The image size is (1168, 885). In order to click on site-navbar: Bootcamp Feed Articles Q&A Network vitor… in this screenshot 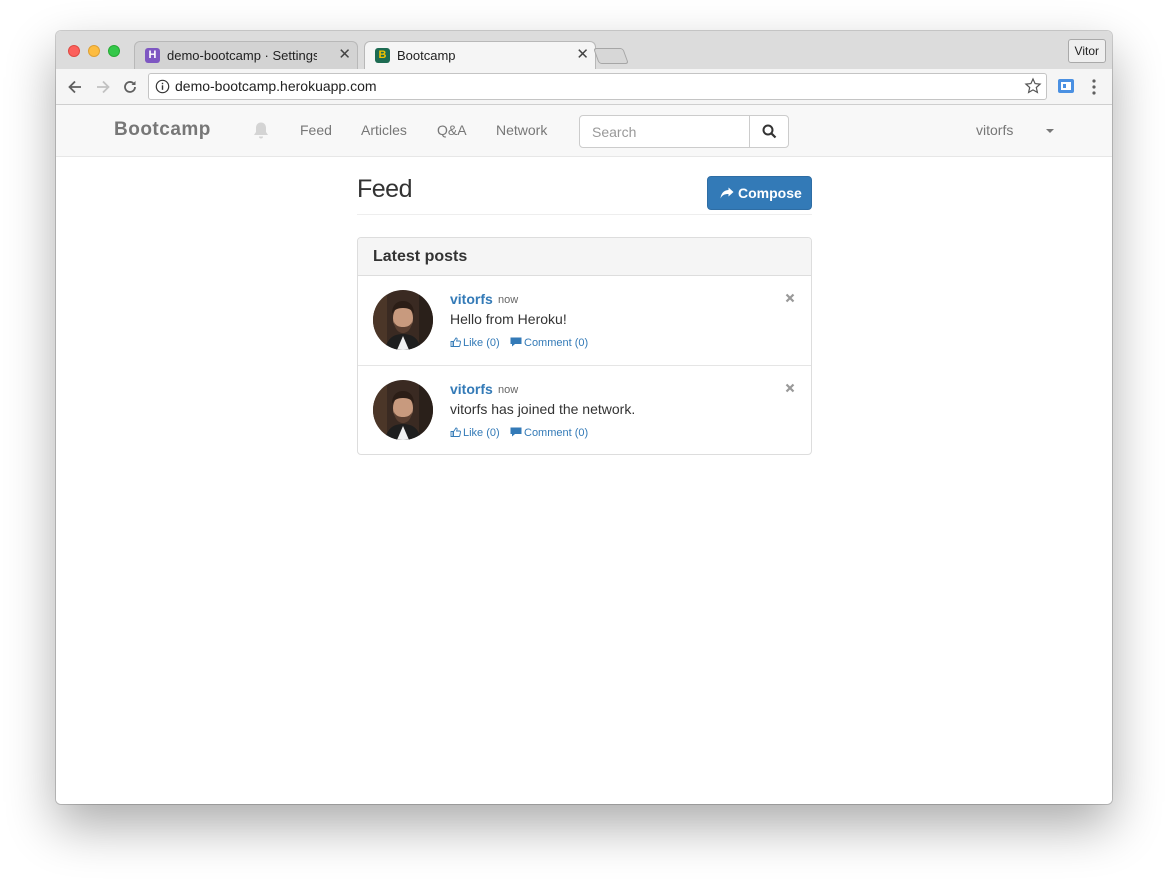, I will do `click(584, 131)`.